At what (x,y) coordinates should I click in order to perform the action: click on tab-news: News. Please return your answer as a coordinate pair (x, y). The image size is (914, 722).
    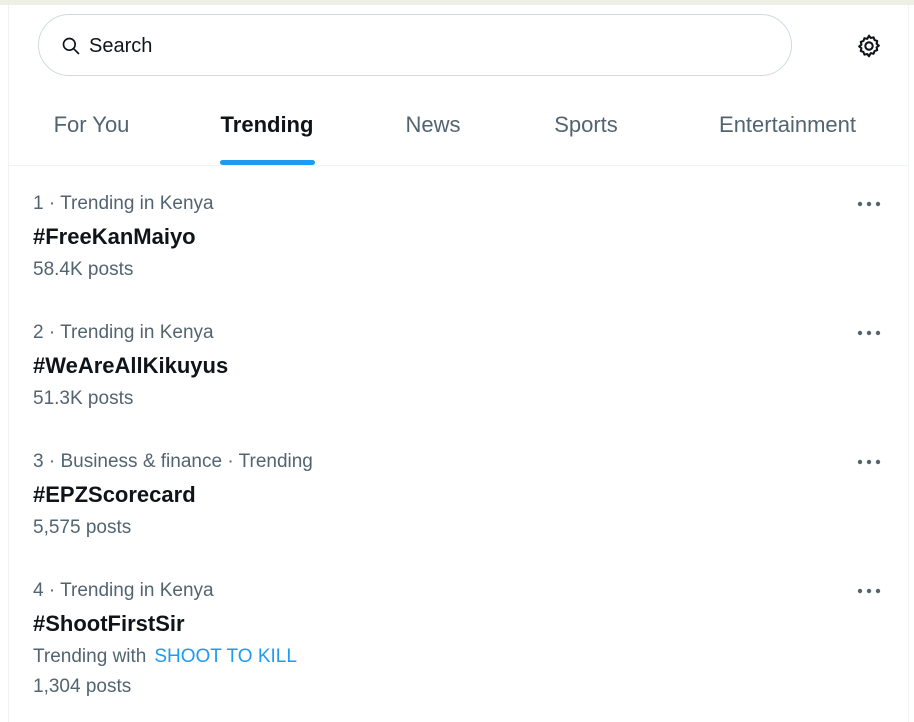
    Looking at the image, I should click on (433, 125).